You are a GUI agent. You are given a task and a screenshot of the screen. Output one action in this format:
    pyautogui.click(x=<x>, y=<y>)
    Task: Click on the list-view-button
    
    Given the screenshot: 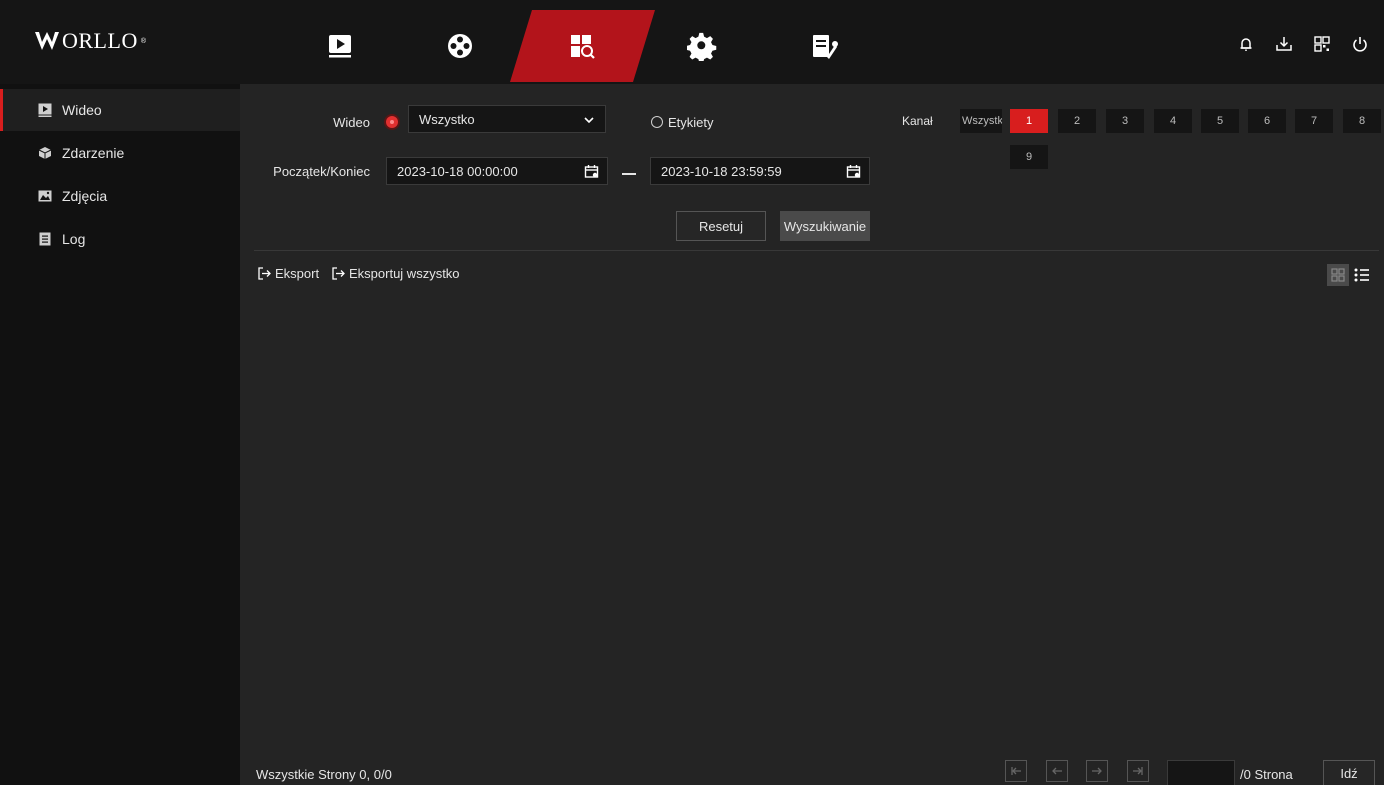 What is the action you would take?
    pyautogui.click(x=1362, y=275)
    